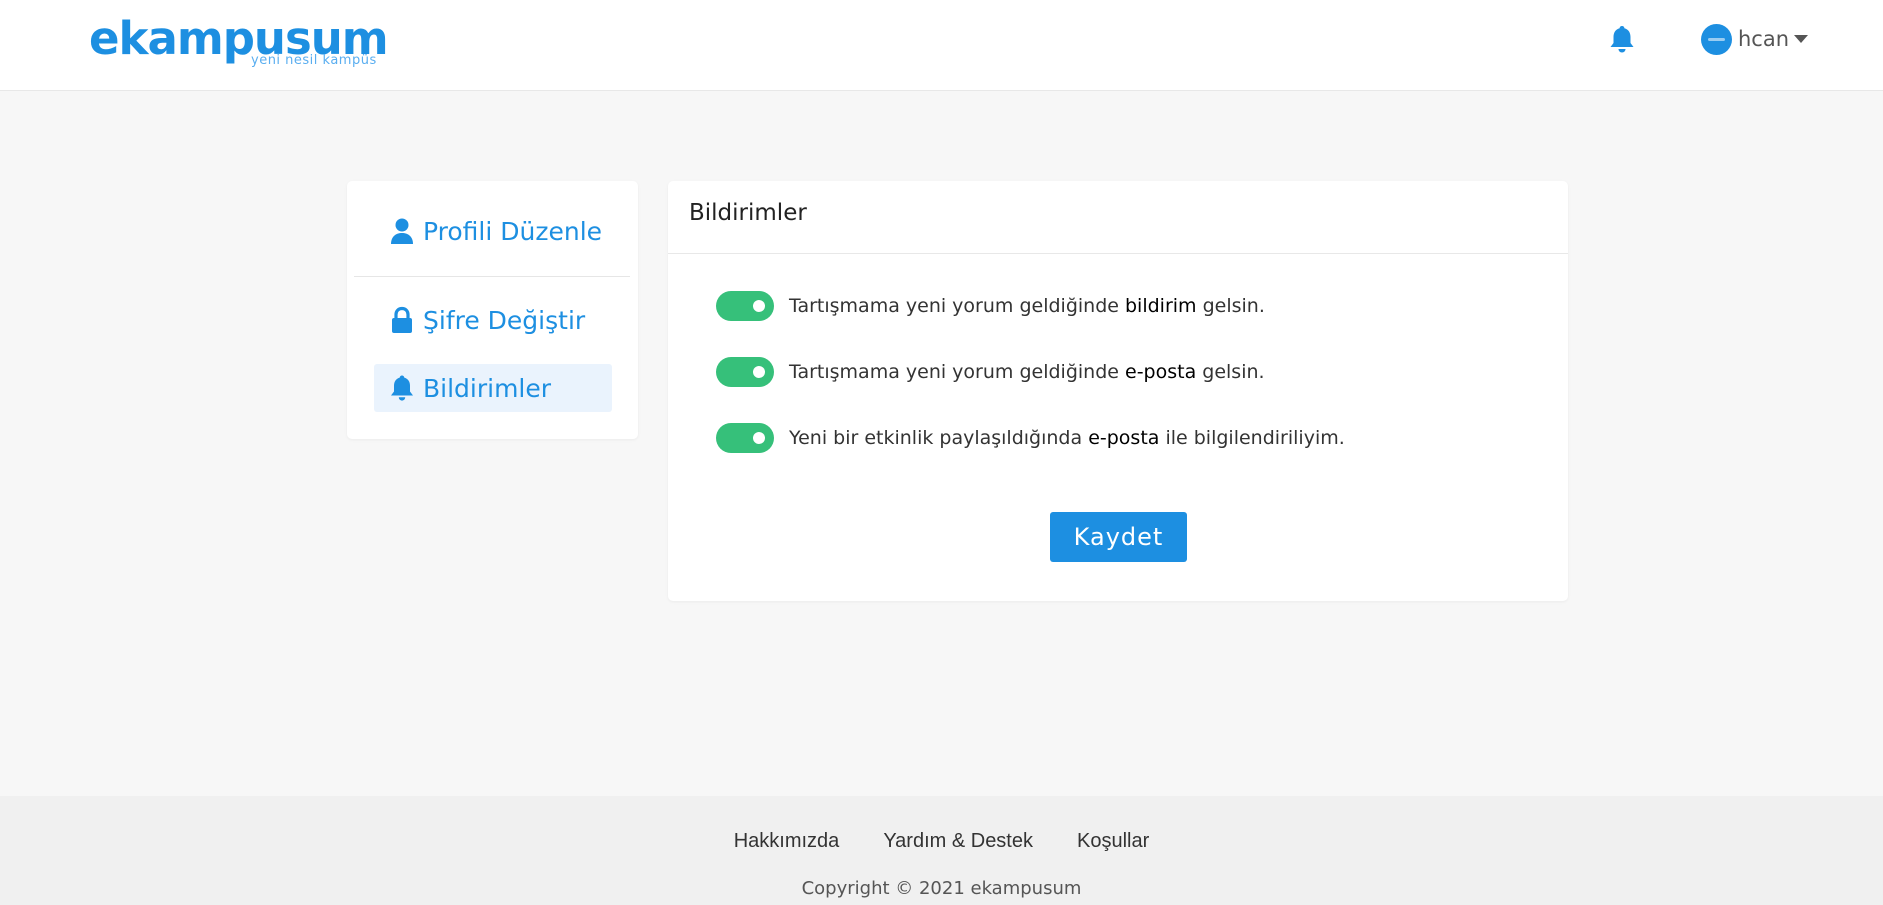 The height and width of the screenshot is (905, 1883). What do you see at coordinates (402, 320) in the screenshot?
I see `lock-icon` at bounding box center [402, 320].